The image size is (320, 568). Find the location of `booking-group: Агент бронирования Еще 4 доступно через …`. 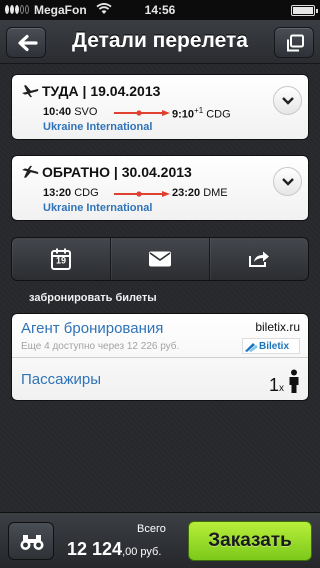

booking-group: Агент бронирования Еще 4 доступно через … is located at coordinates (160, 357).